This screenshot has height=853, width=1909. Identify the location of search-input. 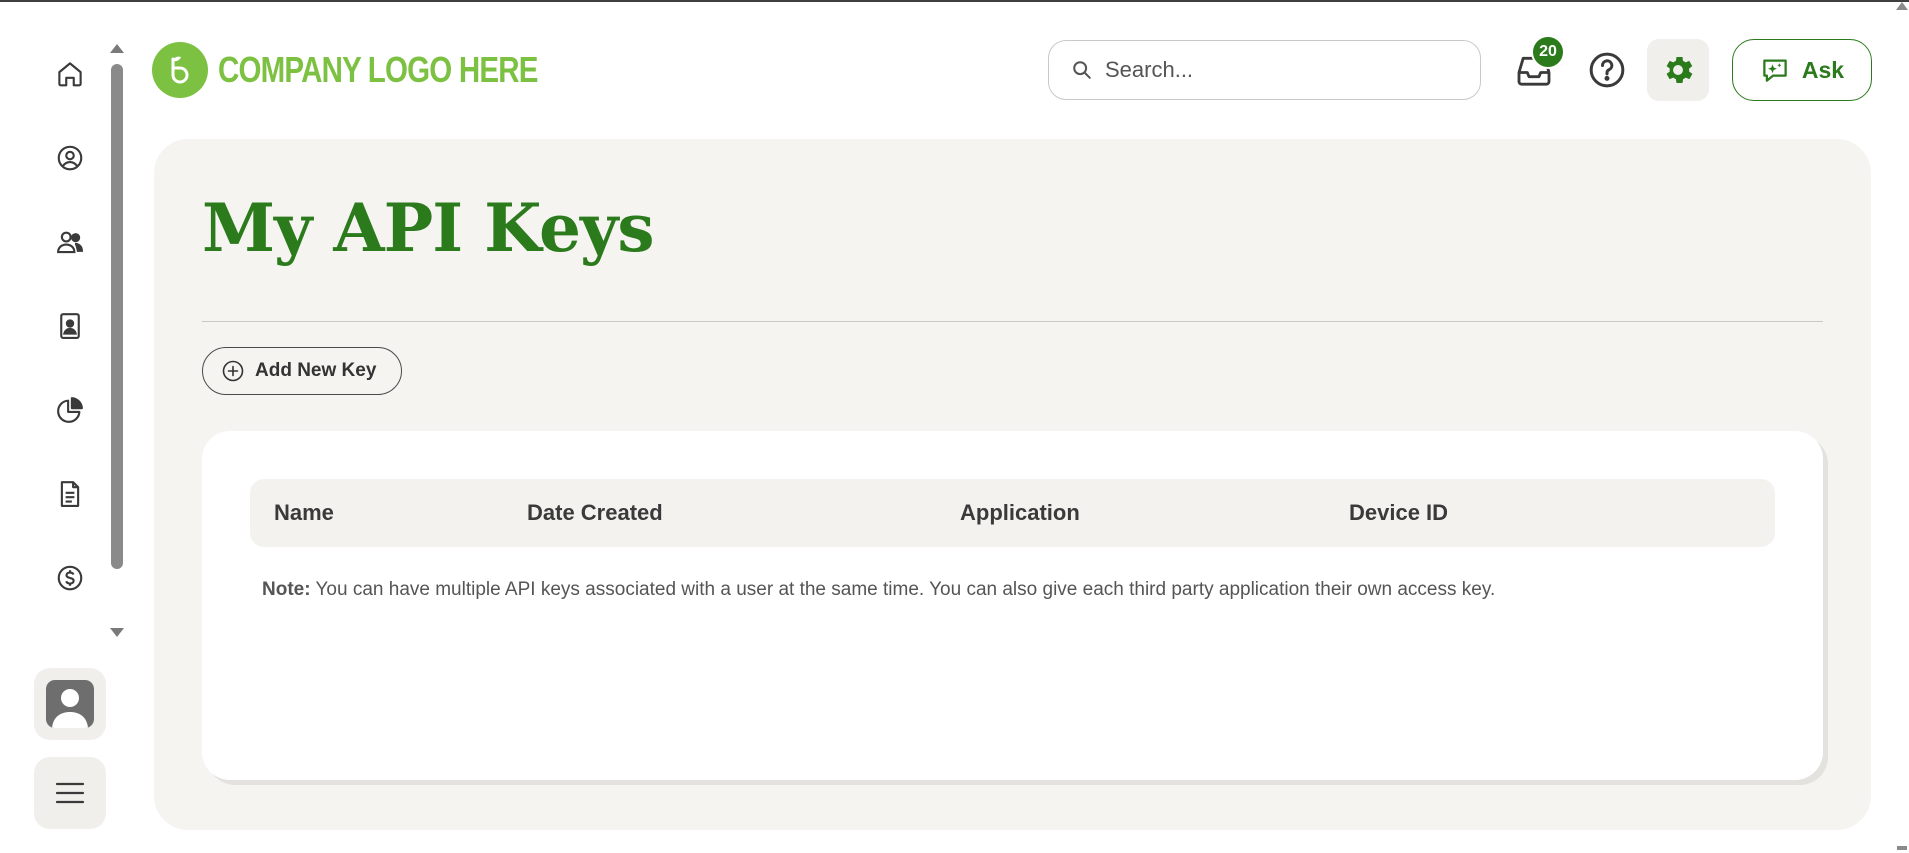
(1285, 70).